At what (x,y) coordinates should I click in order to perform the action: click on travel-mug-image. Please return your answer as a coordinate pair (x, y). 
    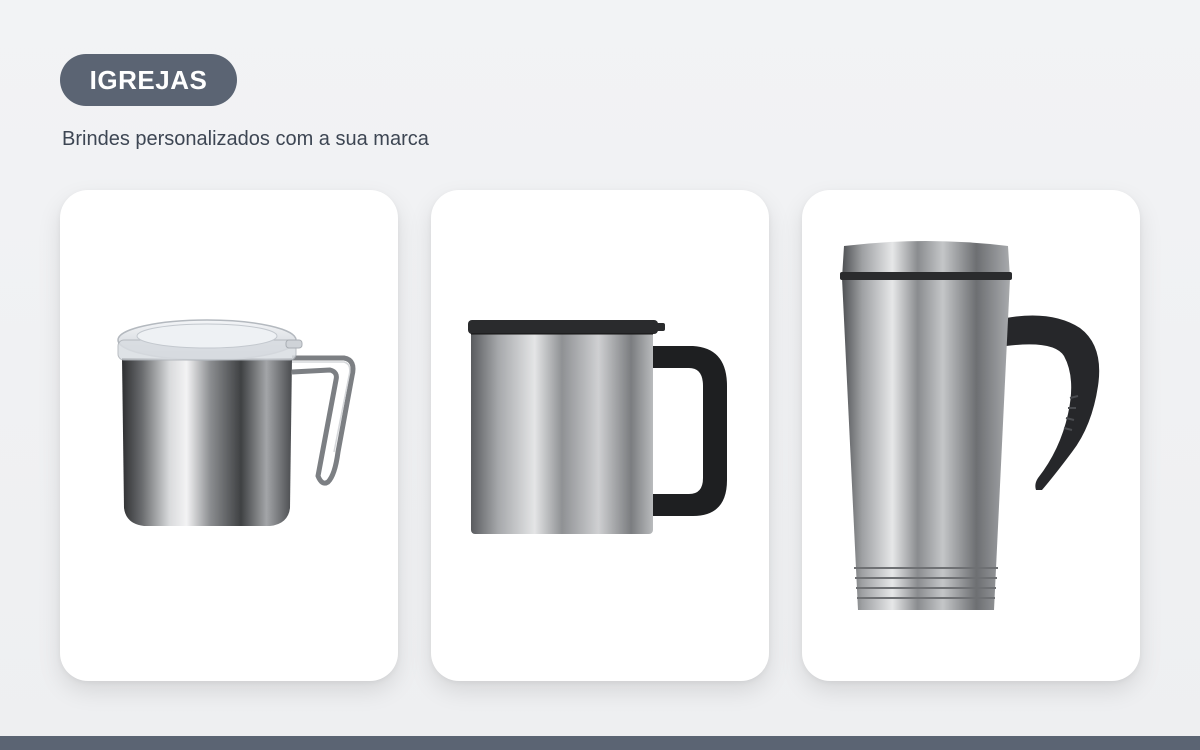
    Looking at the image, I should click on (970, 425).